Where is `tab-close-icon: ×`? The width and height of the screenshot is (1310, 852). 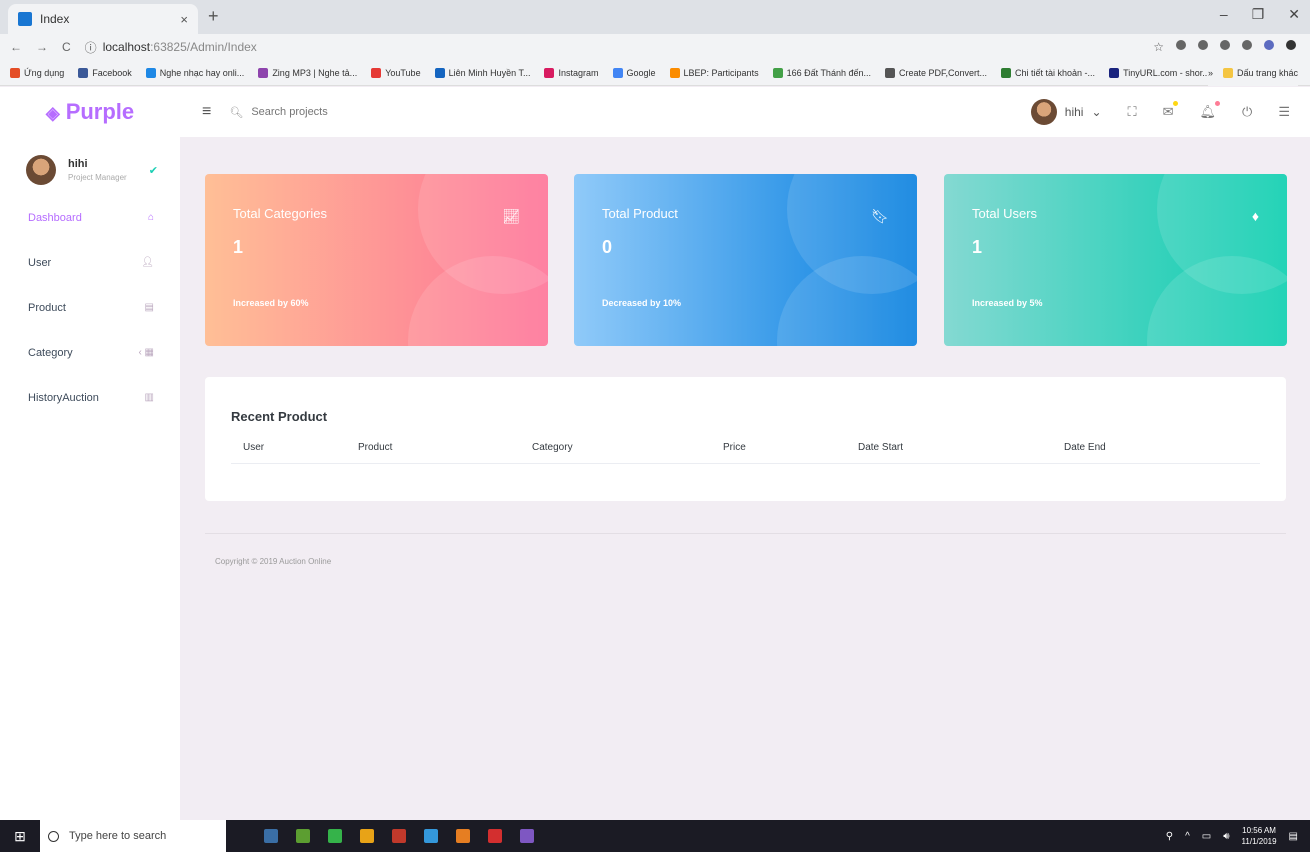
tab-close-icon: × is located at coordinates (184, 19).